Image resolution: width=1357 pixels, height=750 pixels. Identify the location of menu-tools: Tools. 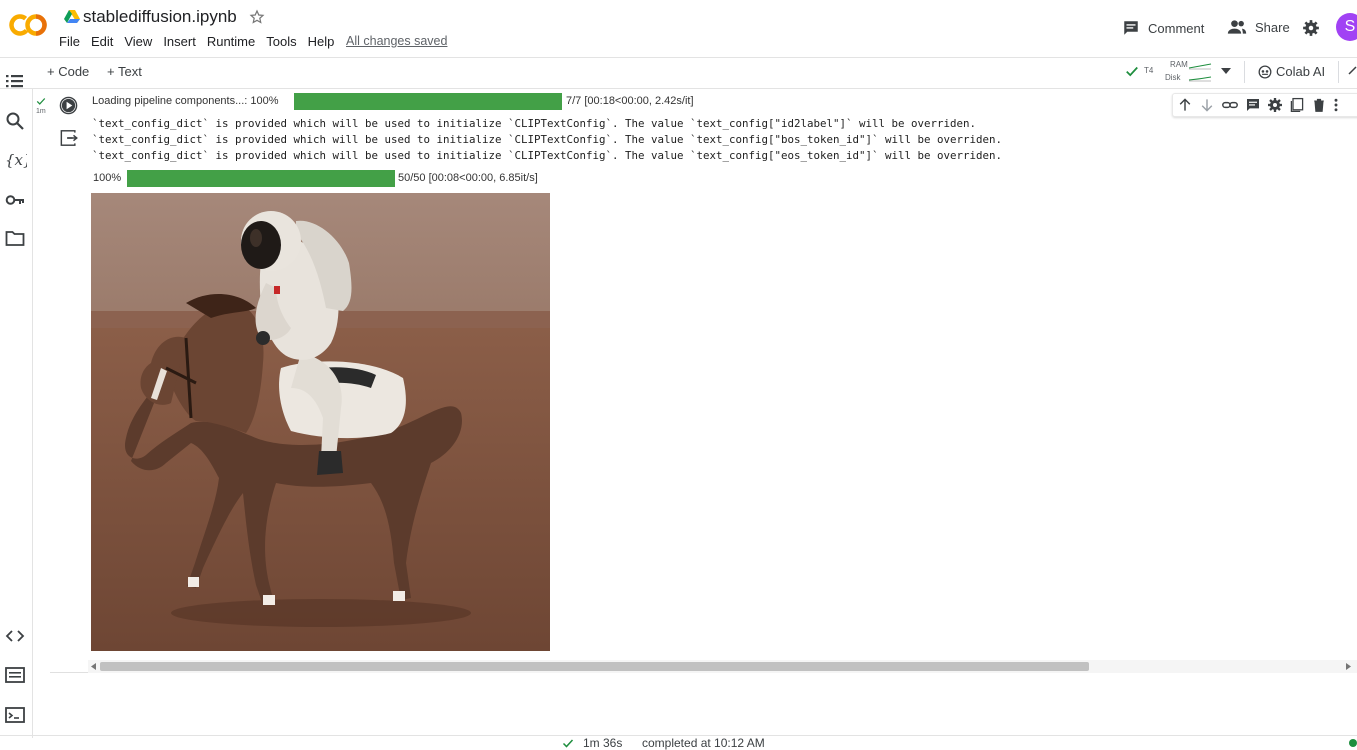
(281, 41).